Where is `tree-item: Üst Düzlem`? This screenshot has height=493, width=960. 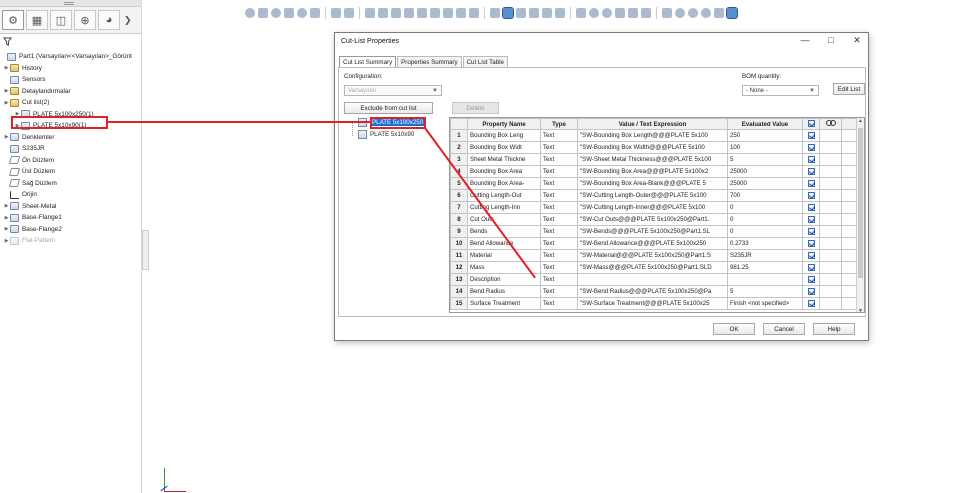
tree-item: Üst Düzlem is located at coordinates (71, 172).